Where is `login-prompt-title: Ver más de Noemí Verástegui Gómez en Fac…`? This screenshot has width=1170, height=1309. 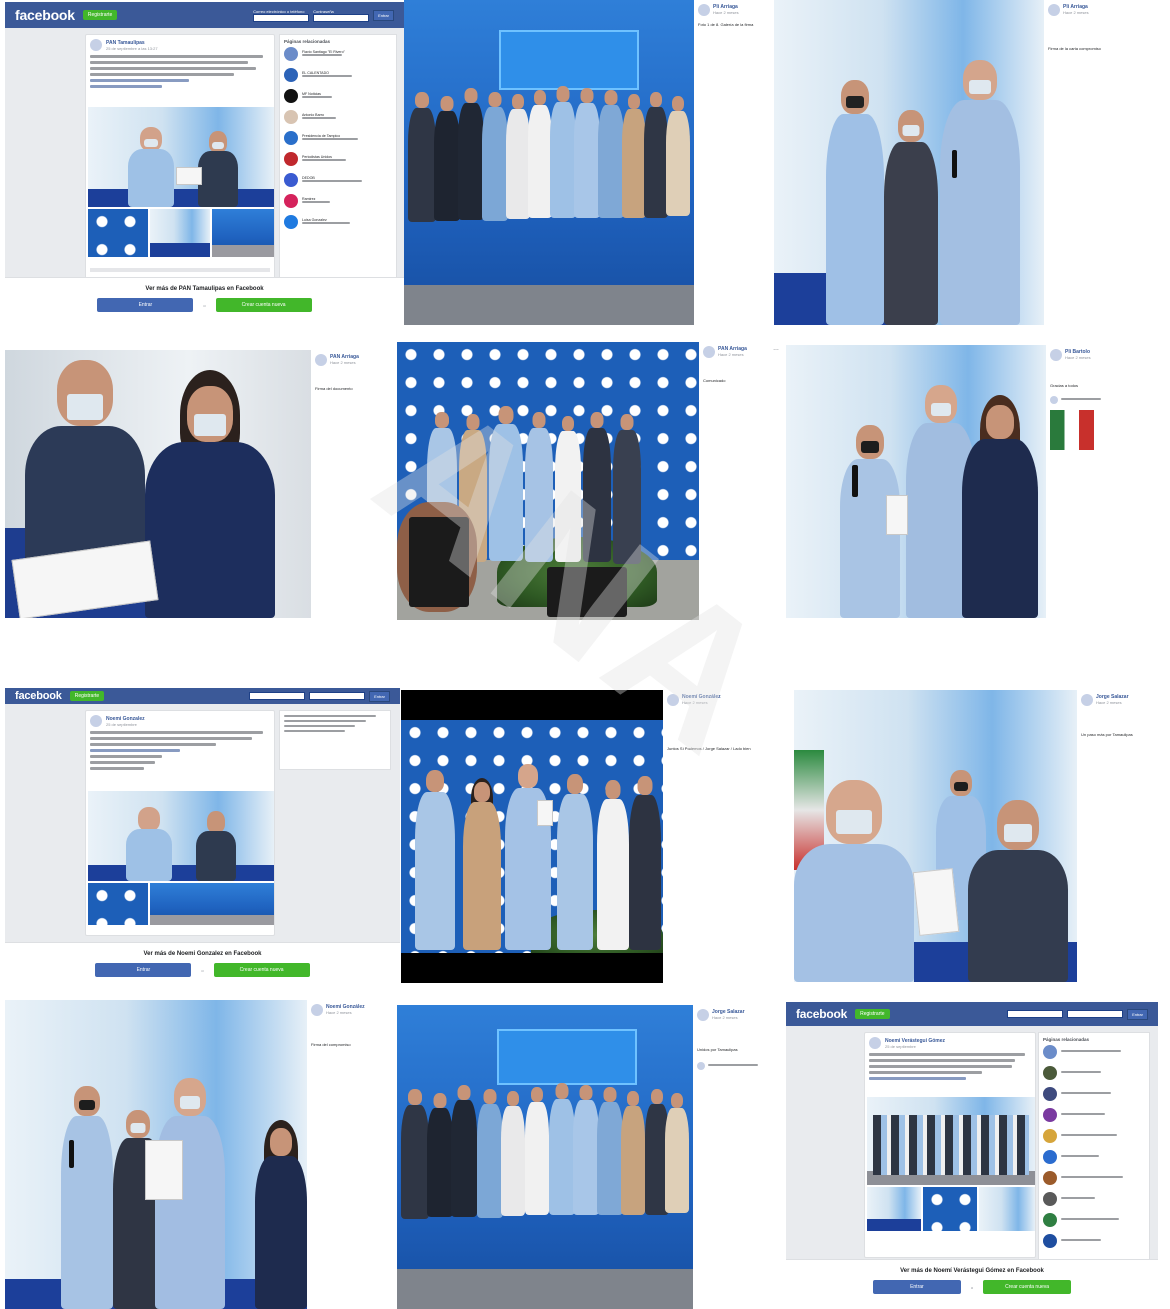 login-prompt-title: Ver más de Noemí Verástegui Gómez en Fac… is located at coordinates (972, 1271).